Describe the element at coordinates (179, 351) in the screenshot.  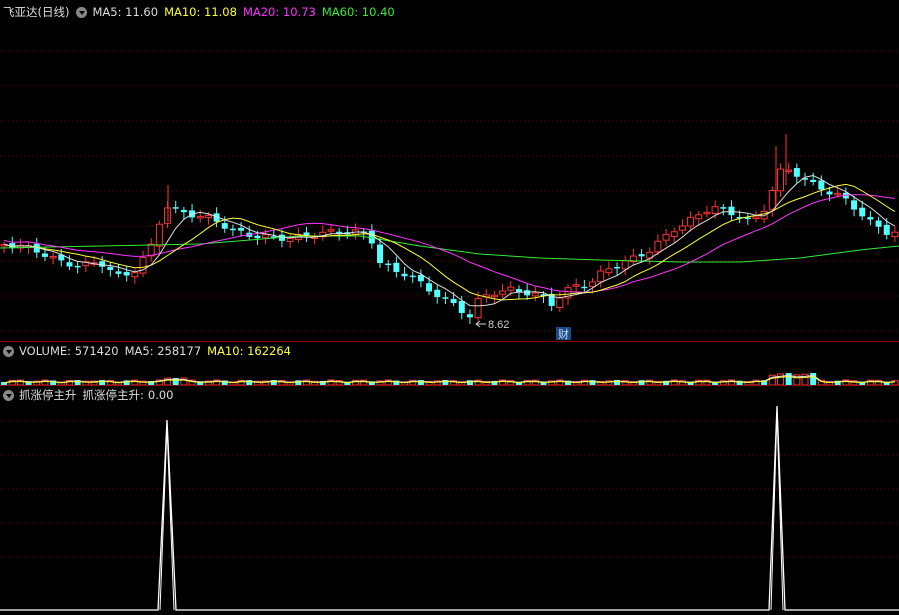
I see `vol-ma5-value: 258177` at that location.